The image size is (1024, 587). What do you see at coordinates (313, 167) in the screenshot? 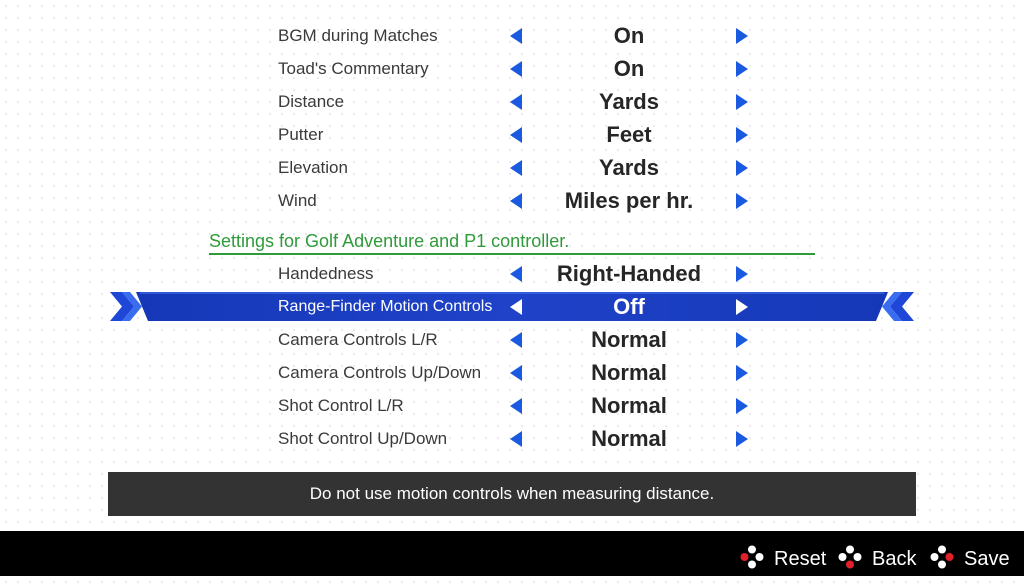
I see `setting-label: Elevation` at bounding box center [313, 167].